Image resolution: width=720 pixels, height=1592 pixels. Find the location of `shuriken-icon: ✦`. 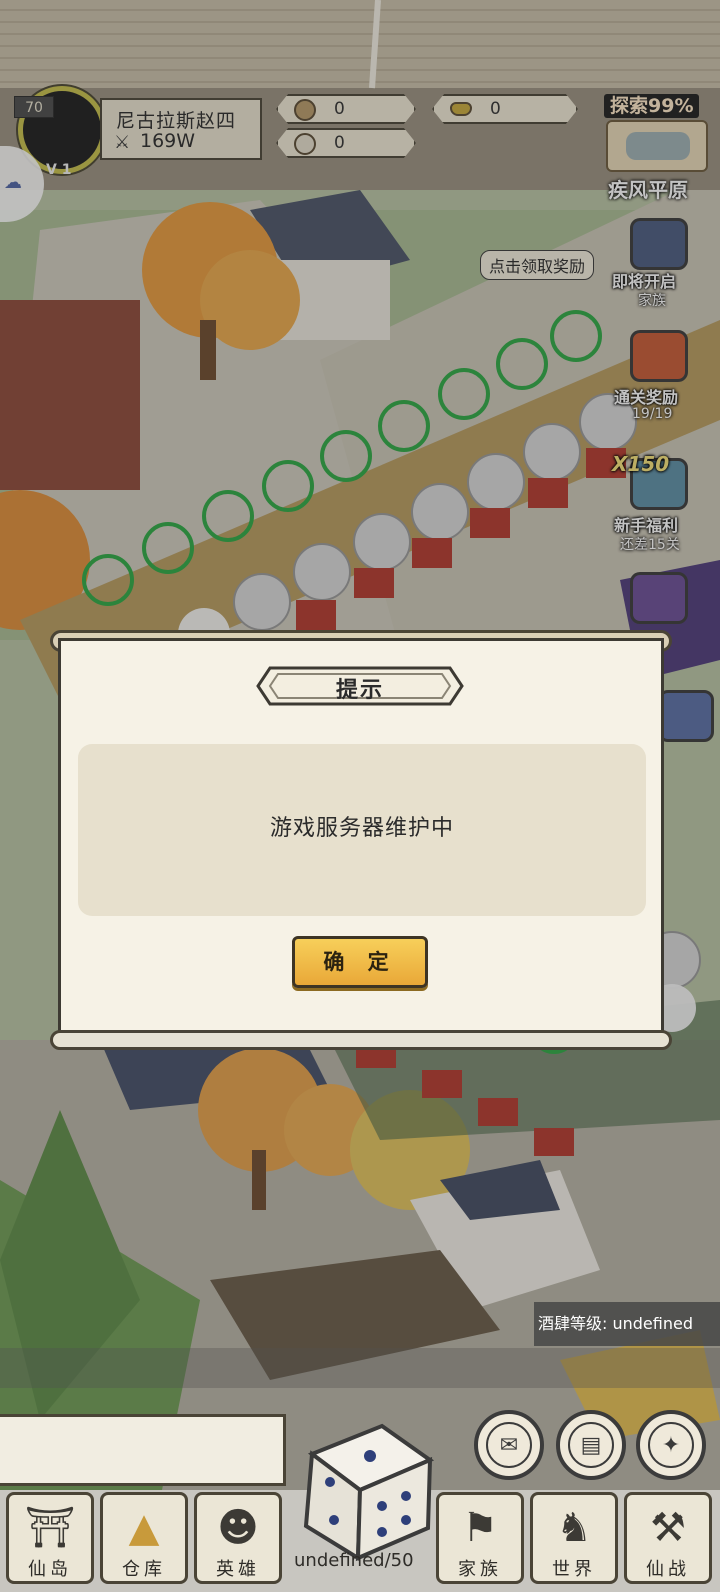

shuriken-icon: ✦ is located at coordinates (671, 1445).